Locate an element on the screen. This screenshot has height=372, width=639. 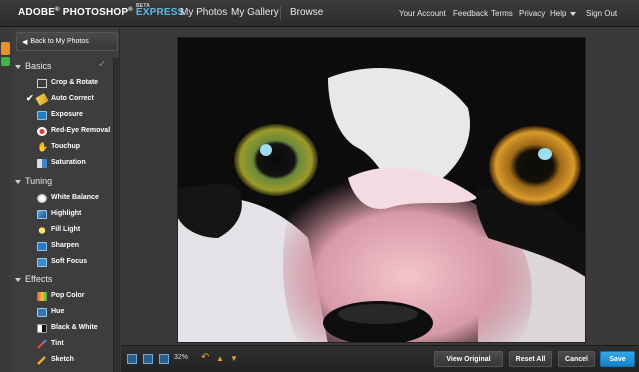
tool-sketch: Sketch is located at coordinates (65, 361).